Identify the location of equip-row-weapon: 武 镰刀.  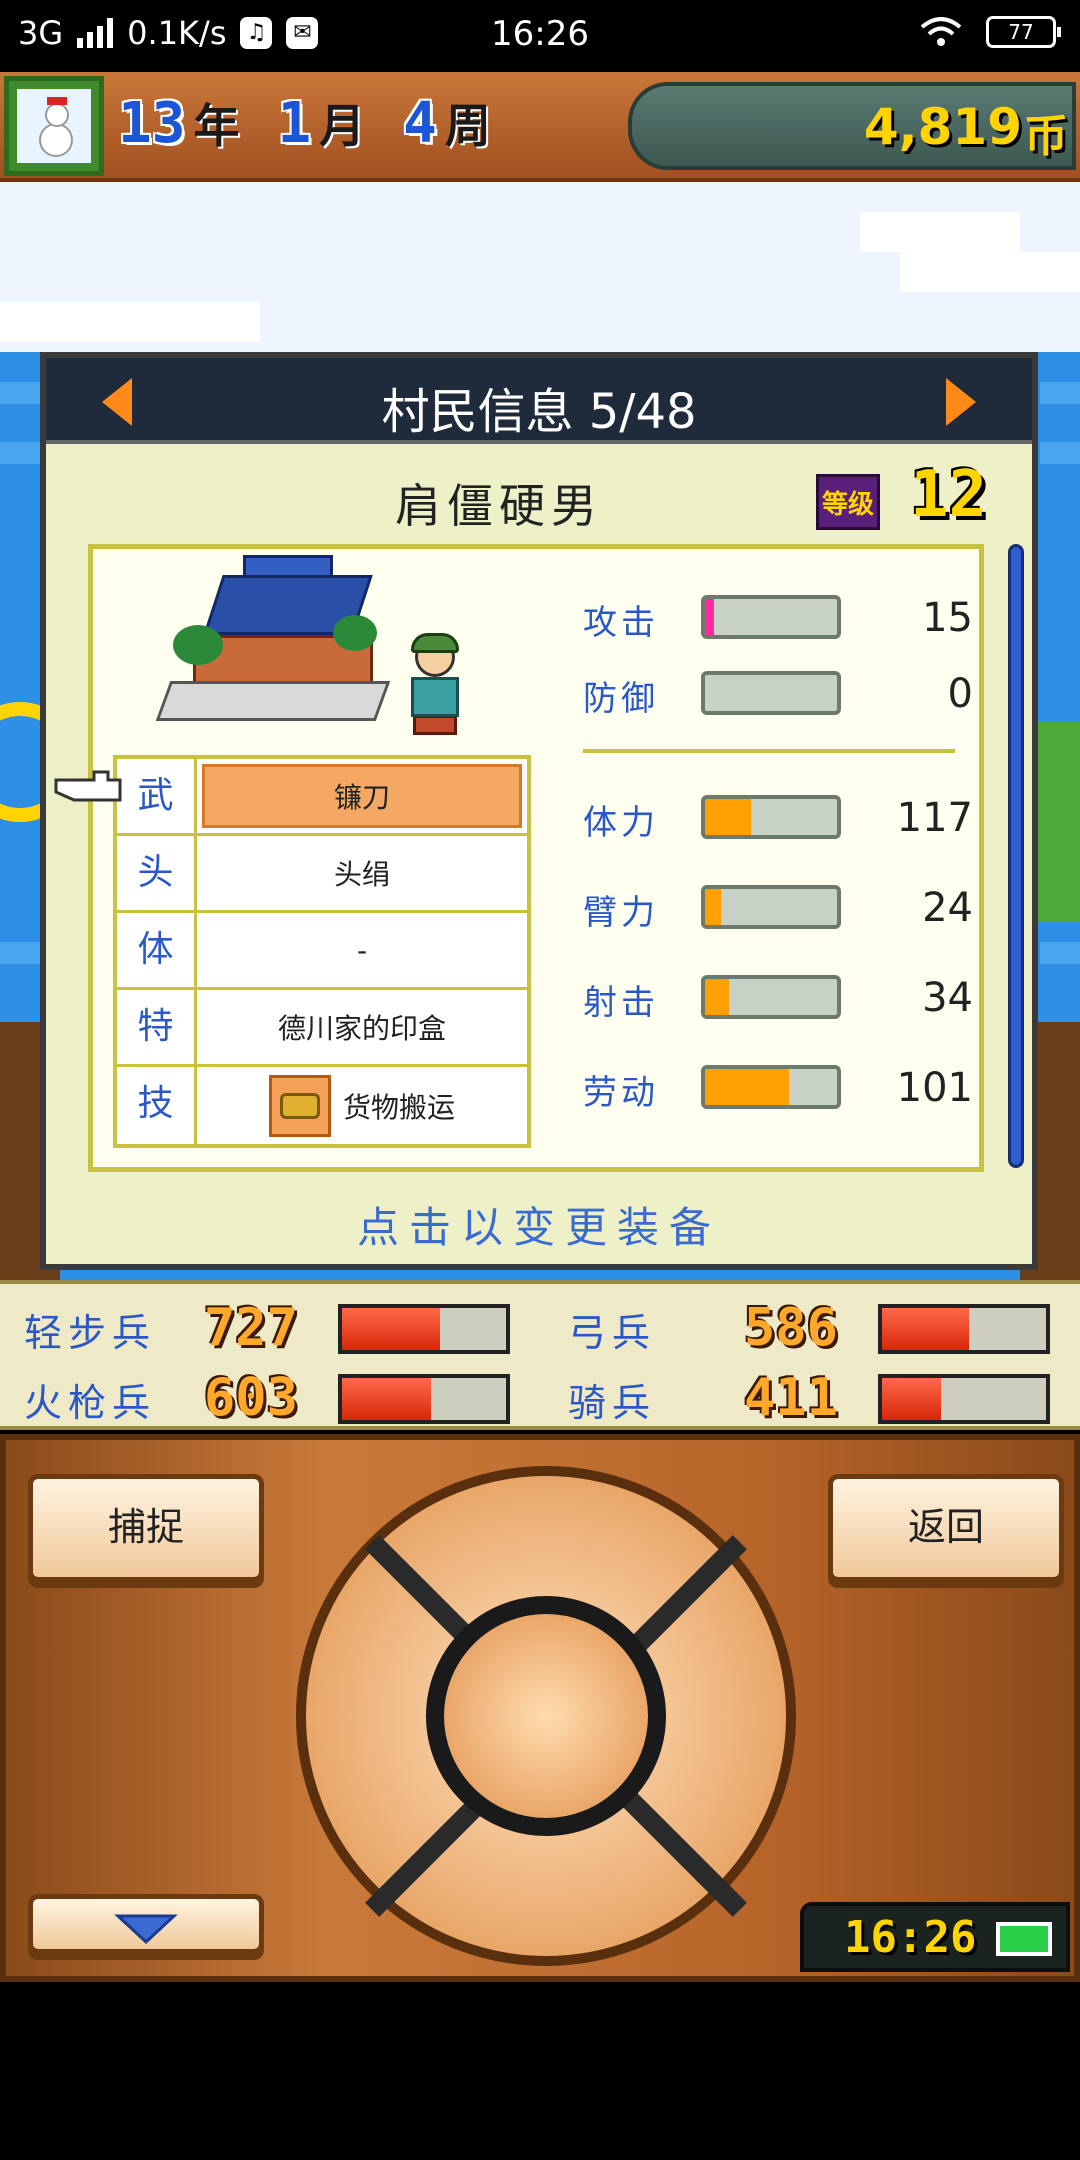
(322, 797).